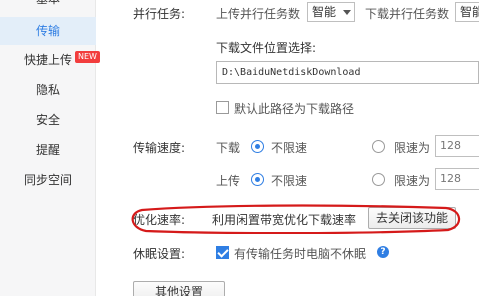 This screenshot has height=296, width=479. What do you see at coordinates (257, 179) in the screenshot?
I see `upload-unlimited-radio` at bounding box center [257, 179].